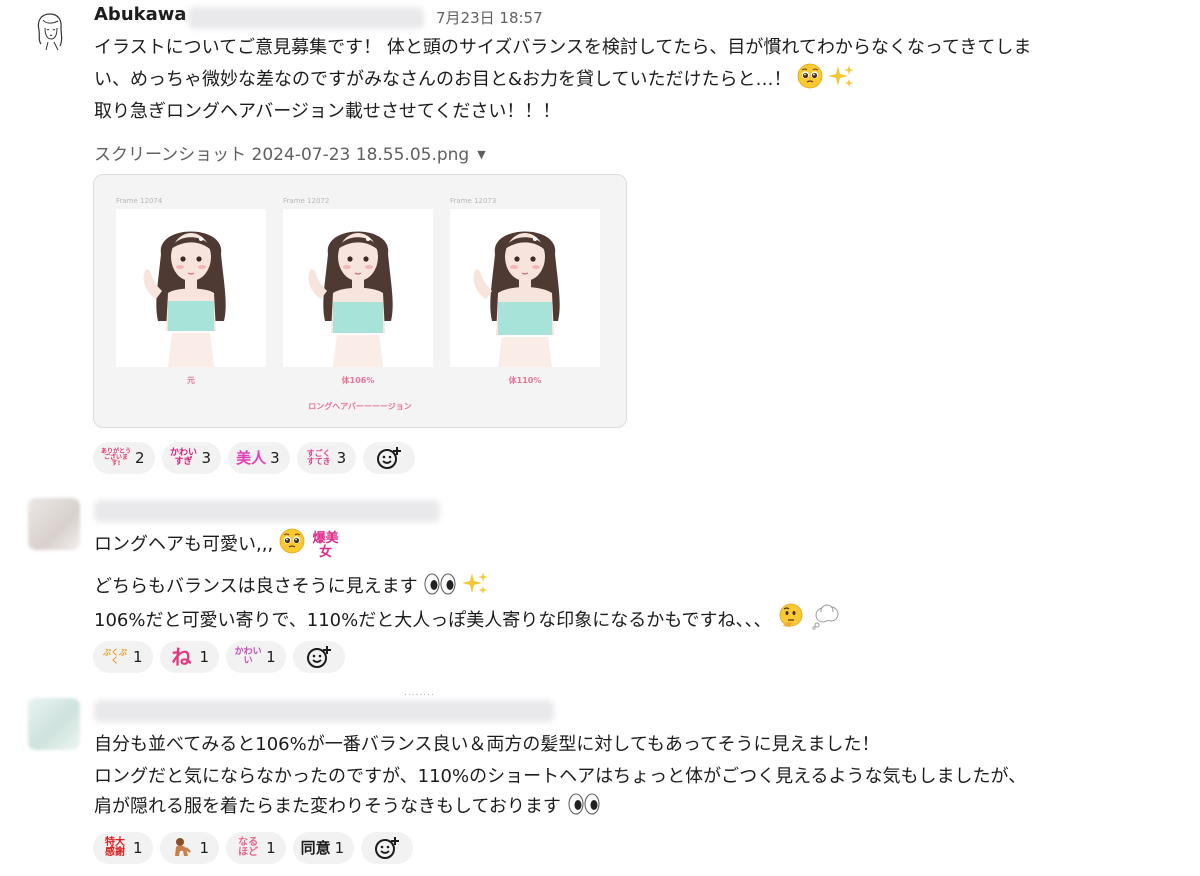 This screenshot has height=876, width=1200. Describe the element at coordinates (140, 14) in the screenshot. I see `author-name: Abukawa` at that location.